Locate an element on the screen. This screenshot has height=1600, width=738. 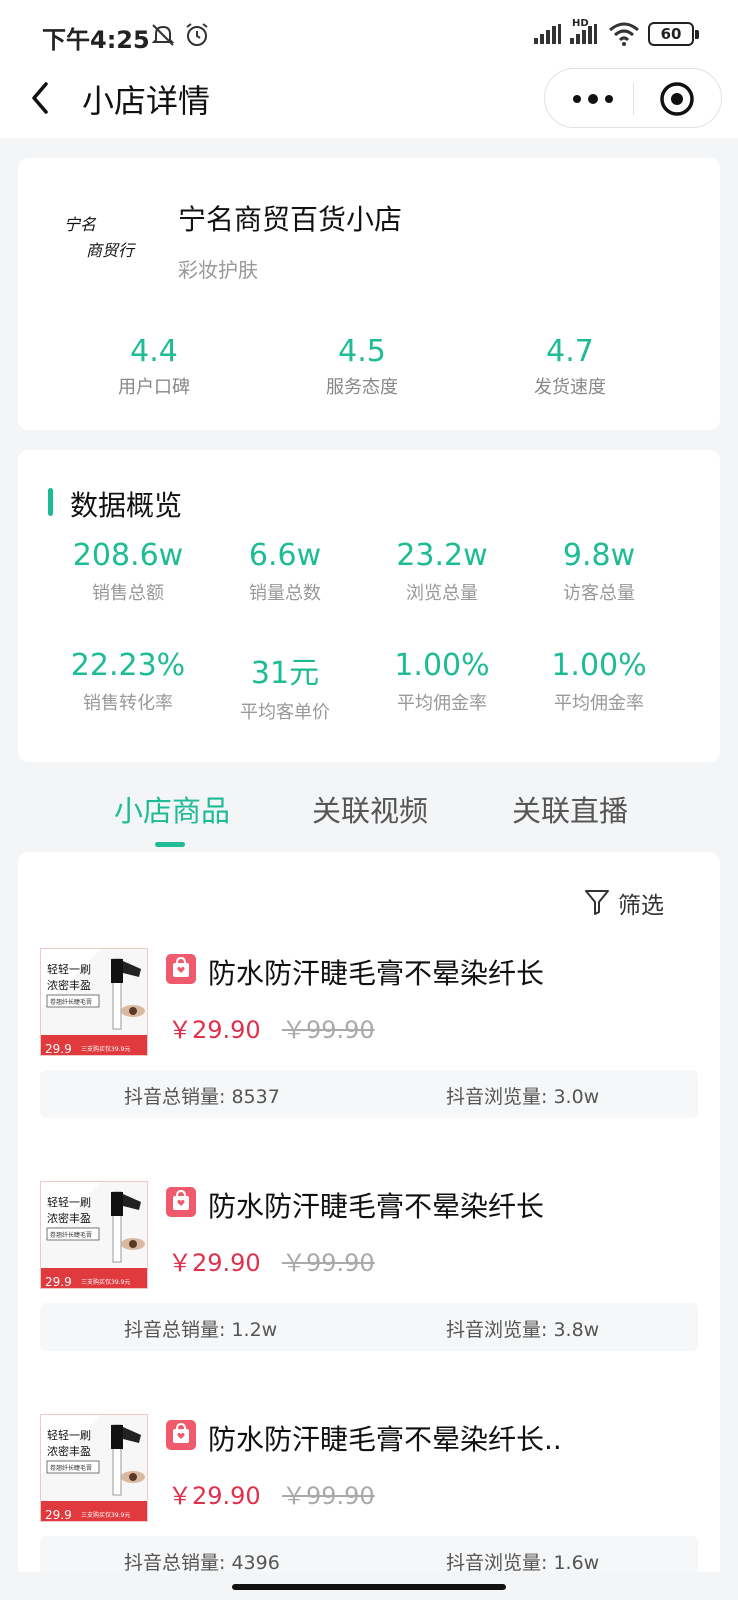
capsule-divider is located at coordinates (633, 99).